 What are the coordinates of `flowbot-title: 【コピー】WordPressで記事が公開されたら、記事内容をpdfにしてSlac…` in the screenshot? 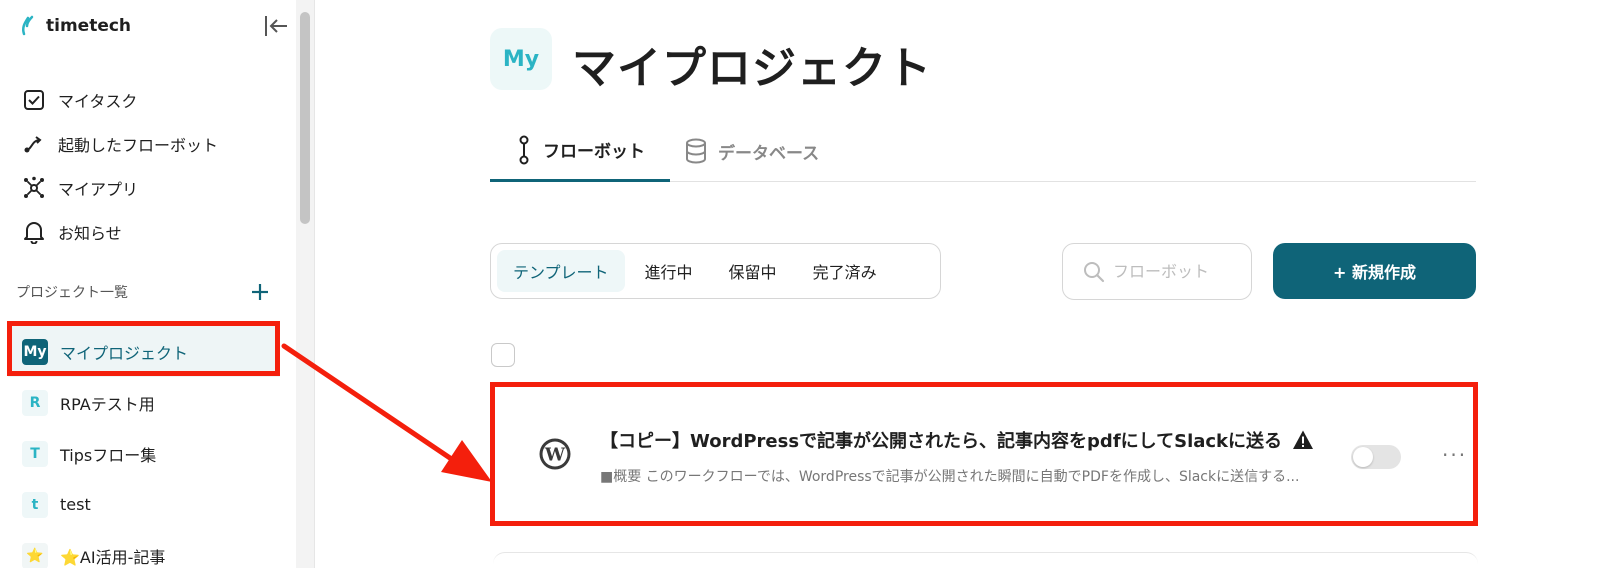 It's located at (957, 440).